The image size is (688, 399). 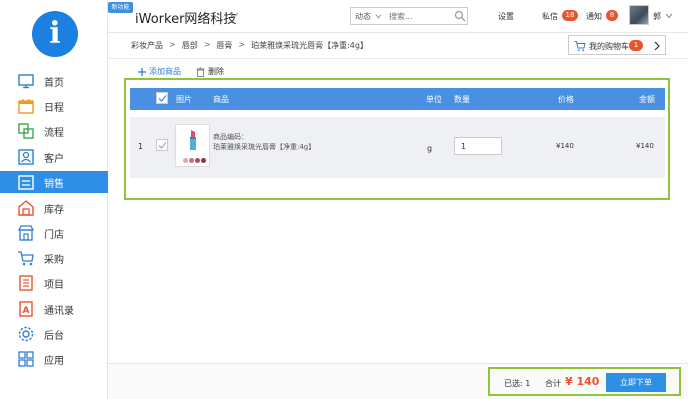 I want to click on sidebar-item-label: 库存, so click(x=54, y=210).